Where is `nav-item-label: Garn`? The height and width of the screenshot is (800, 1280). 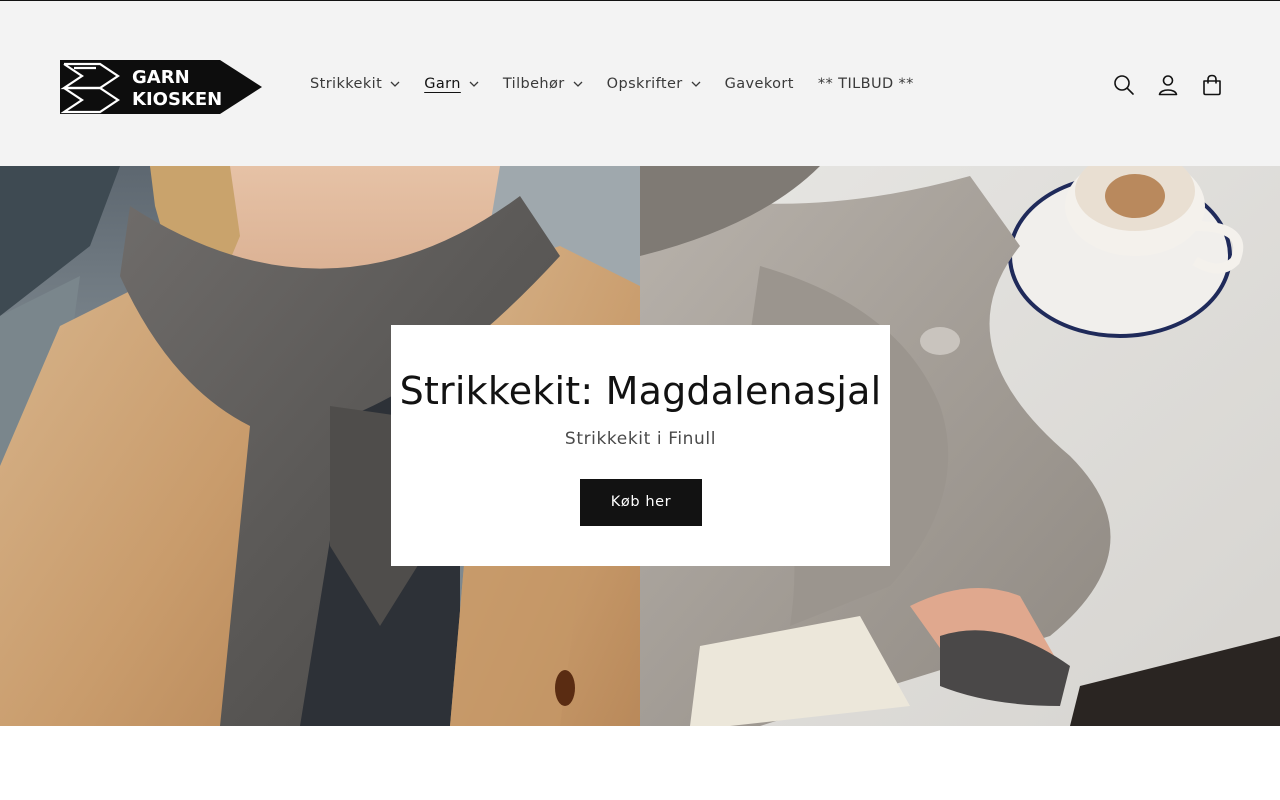 nav-item-label: Garn is located at coordinates (442, 84).